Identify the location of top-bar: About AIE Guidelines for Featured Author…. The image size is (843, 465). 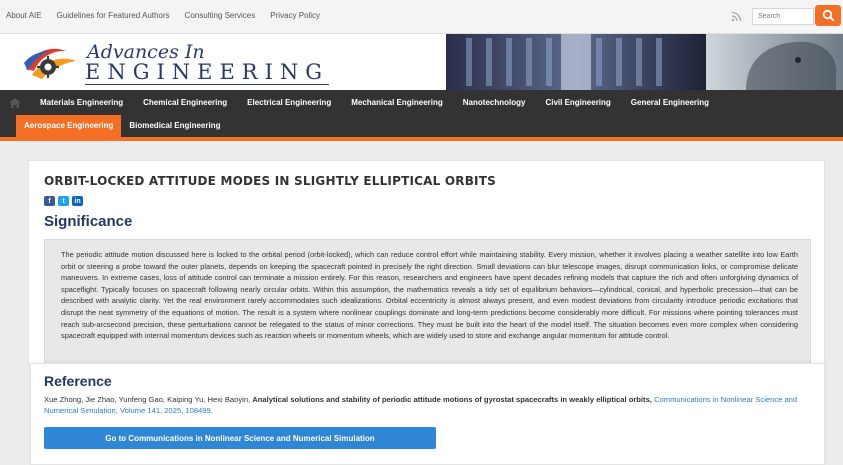
(421, 17).